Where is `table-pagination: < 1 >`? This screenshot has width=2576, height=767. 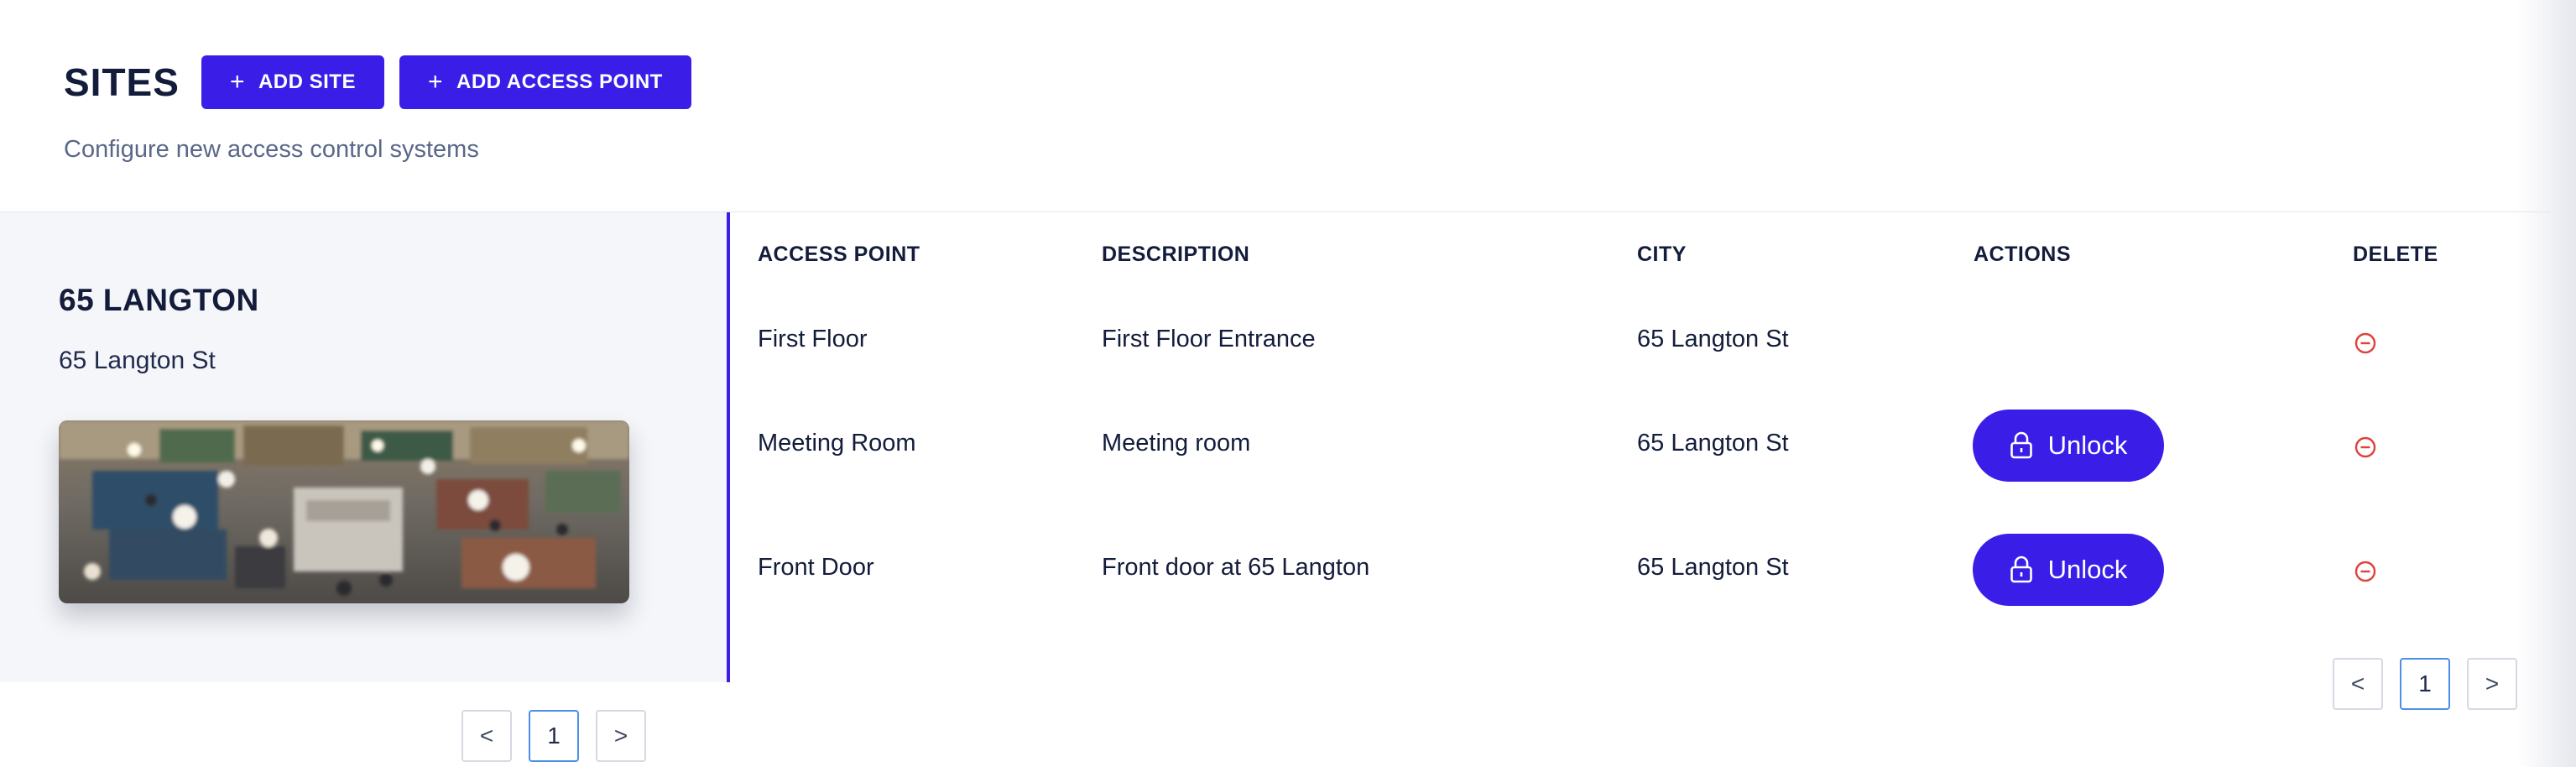 table-pagination: < 1 > is located at coordinates (2425, 684).